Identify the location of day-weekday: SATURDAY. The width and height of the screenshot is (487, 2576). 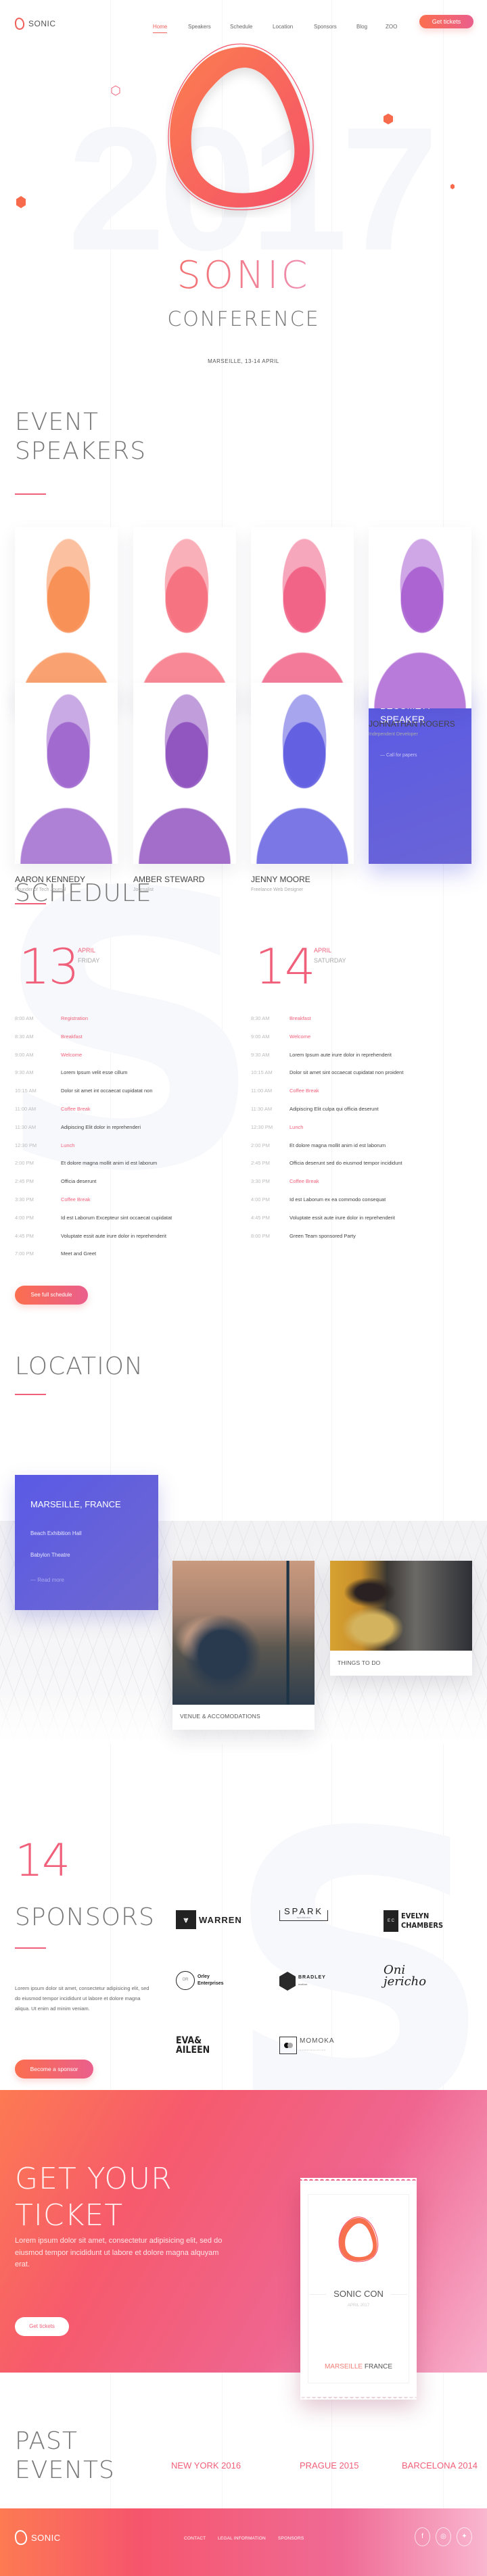
(330, 960).